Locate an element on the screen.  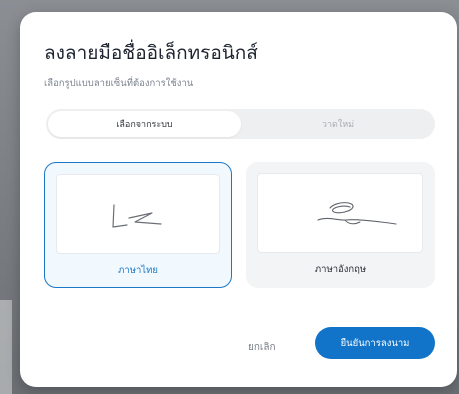
cancel-button: ยกเลิก is located at coordinates (262, 347).